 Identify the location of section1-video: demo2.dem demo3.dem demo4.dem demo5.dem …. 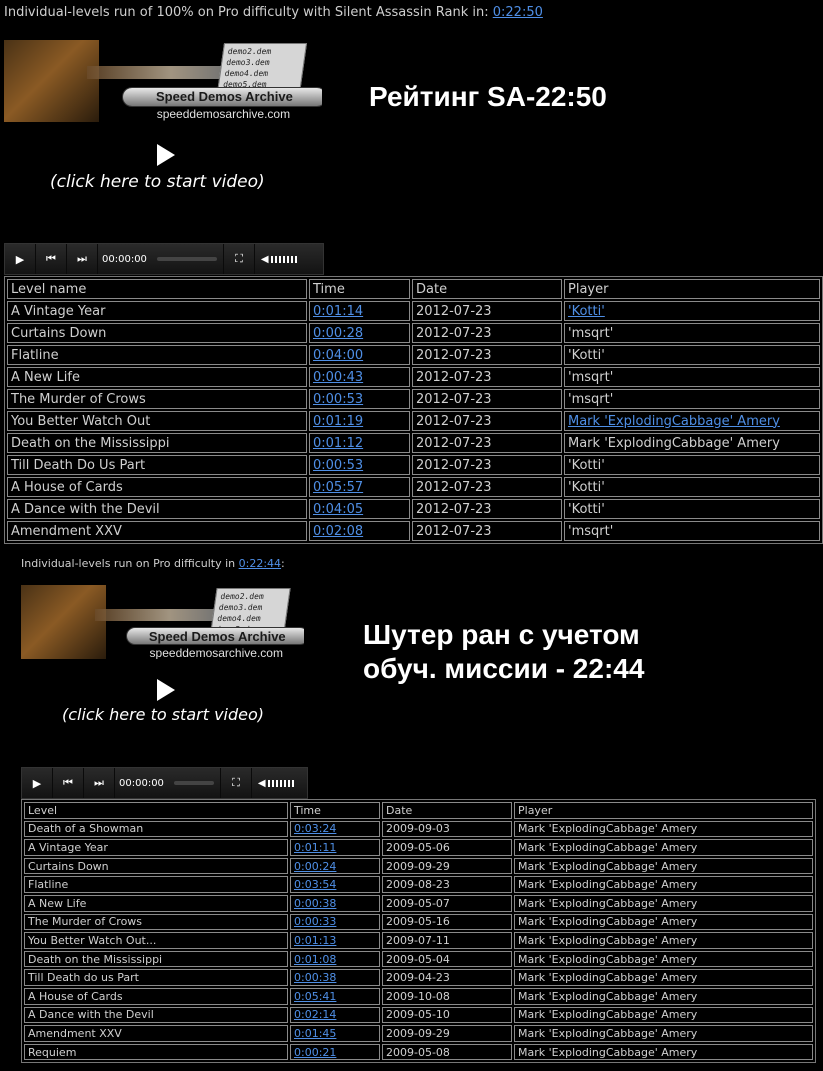
(164, 140).